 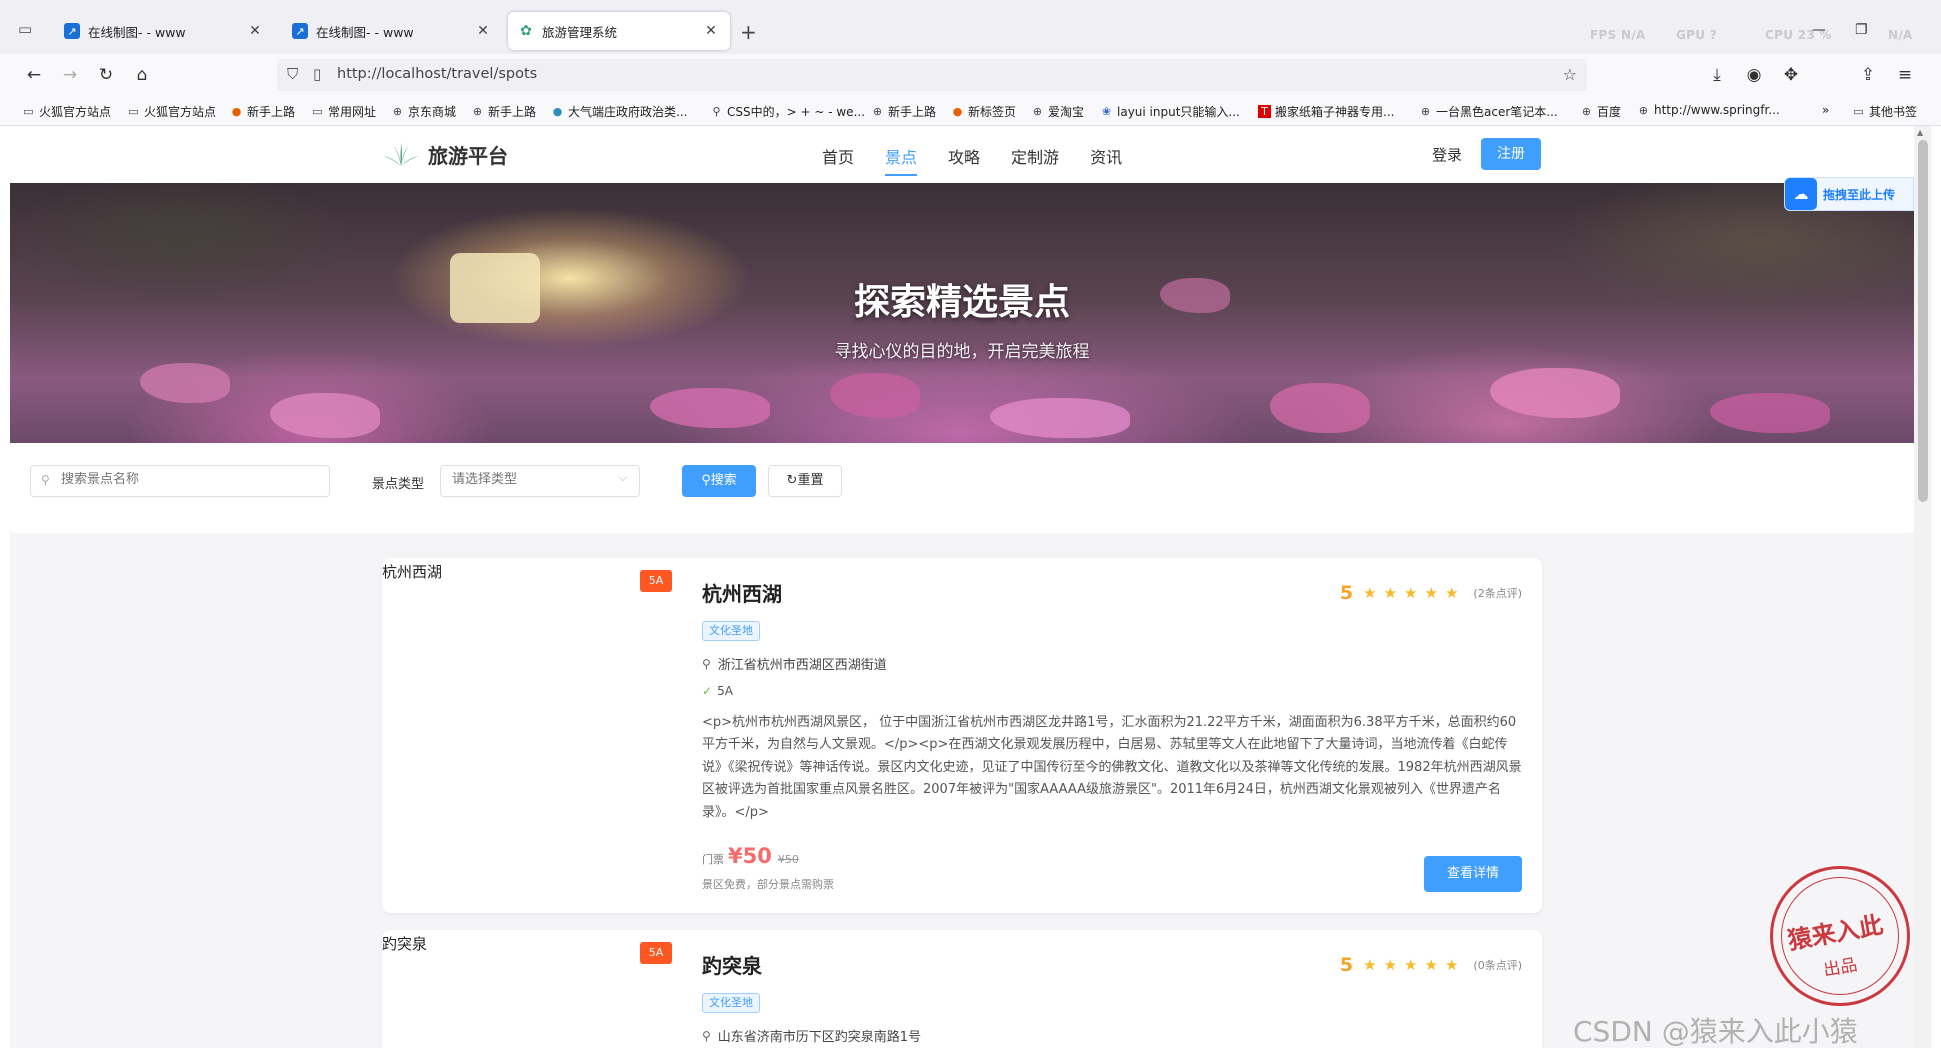 I want to click on bookmark-star-icon: ☆, so click(x=1570, y=74).